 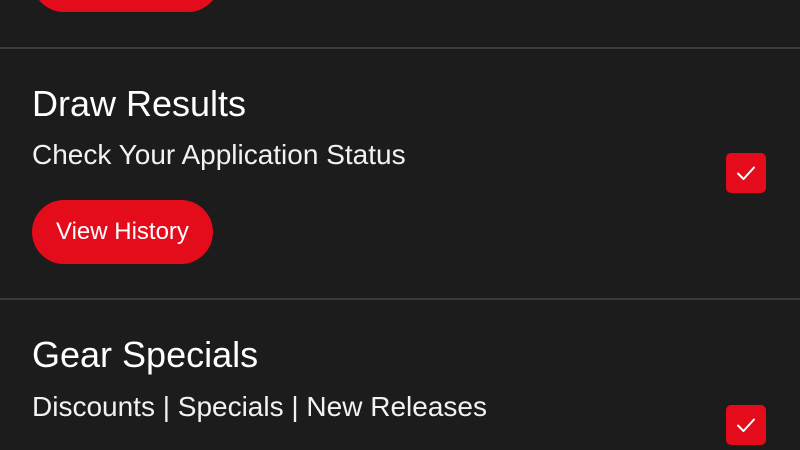 I want to click on section-subtitle: Check Your Application Status, so click(x=219, y=154).